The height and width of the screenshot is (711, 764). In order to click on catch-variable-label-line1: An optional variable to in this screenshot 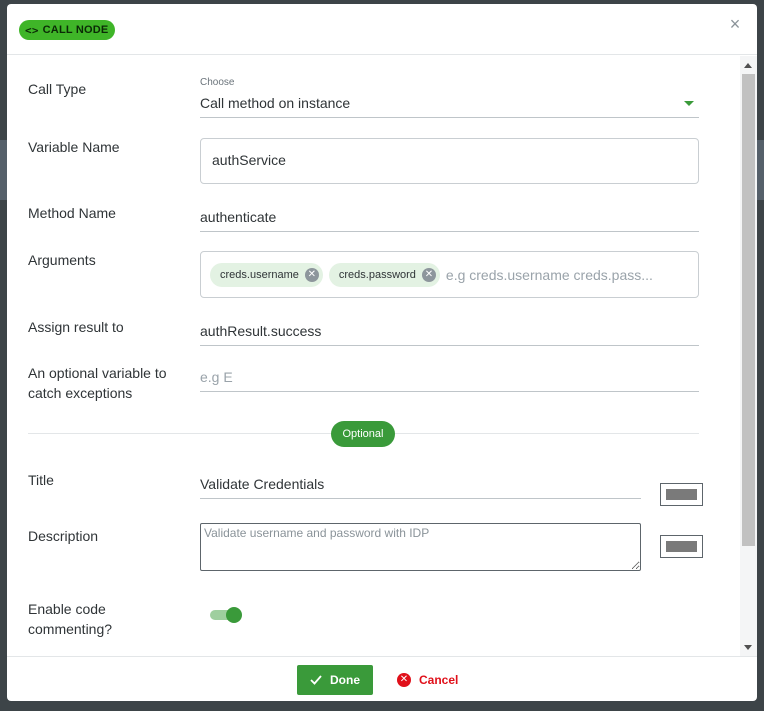, I will do `click(97, 373)`.